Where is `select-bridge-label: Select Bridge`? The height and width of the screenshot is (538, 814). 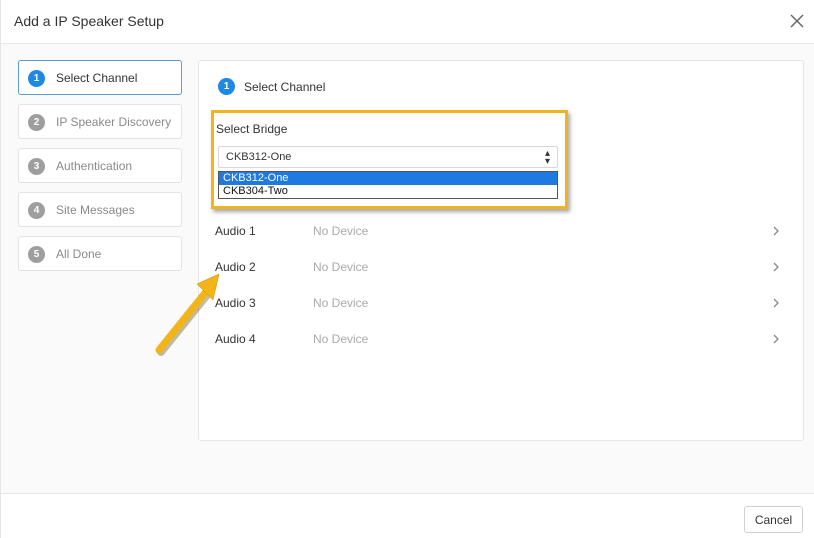 select-bridge-label: Select Bridge is located at coordinates (252, 129).